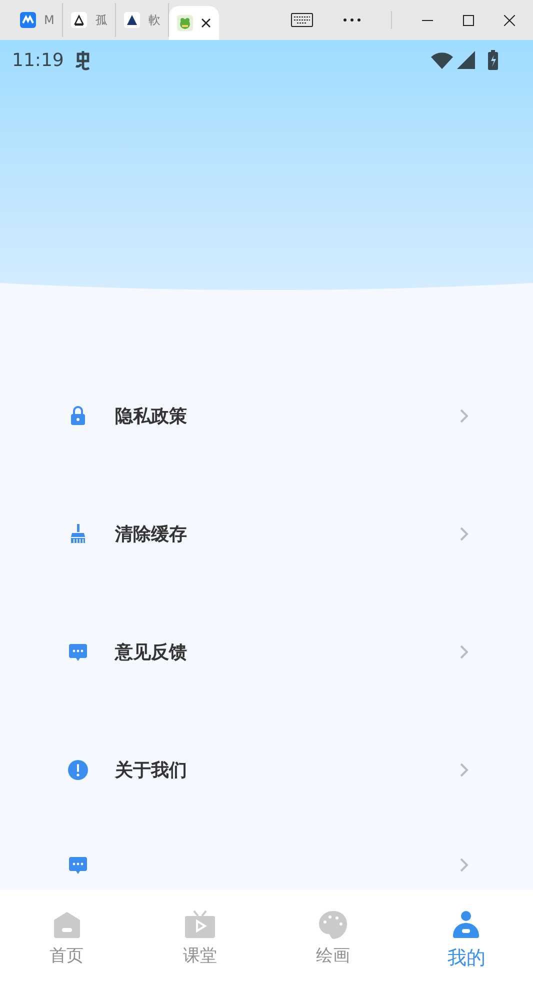 This screenshot has width=533, height=987. What do you see at coordinates (266, 652) in the screenshot?
I see `menu-item: 意见反馈` at bounding box center [266, 652].